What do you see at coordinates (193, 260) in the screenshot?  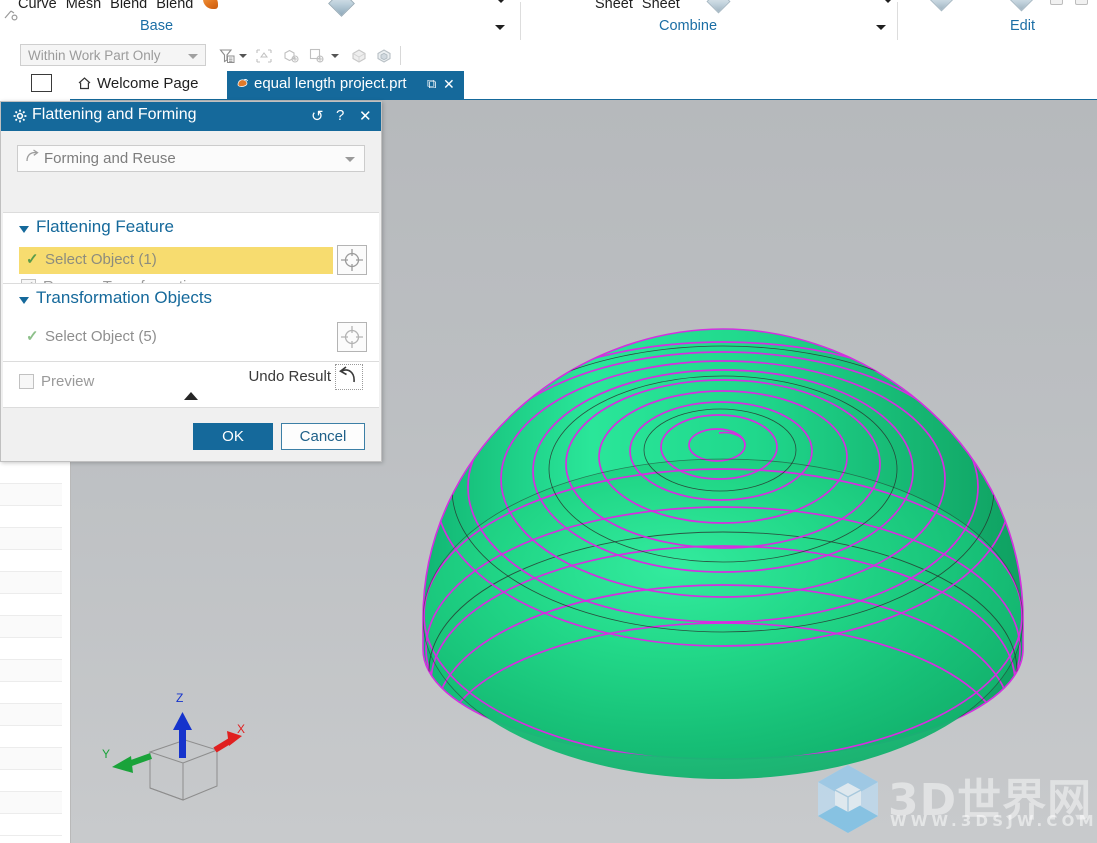 I see `select-object-row-flattening: ✓ Select Object (1)` at bounding box center [193, 260].